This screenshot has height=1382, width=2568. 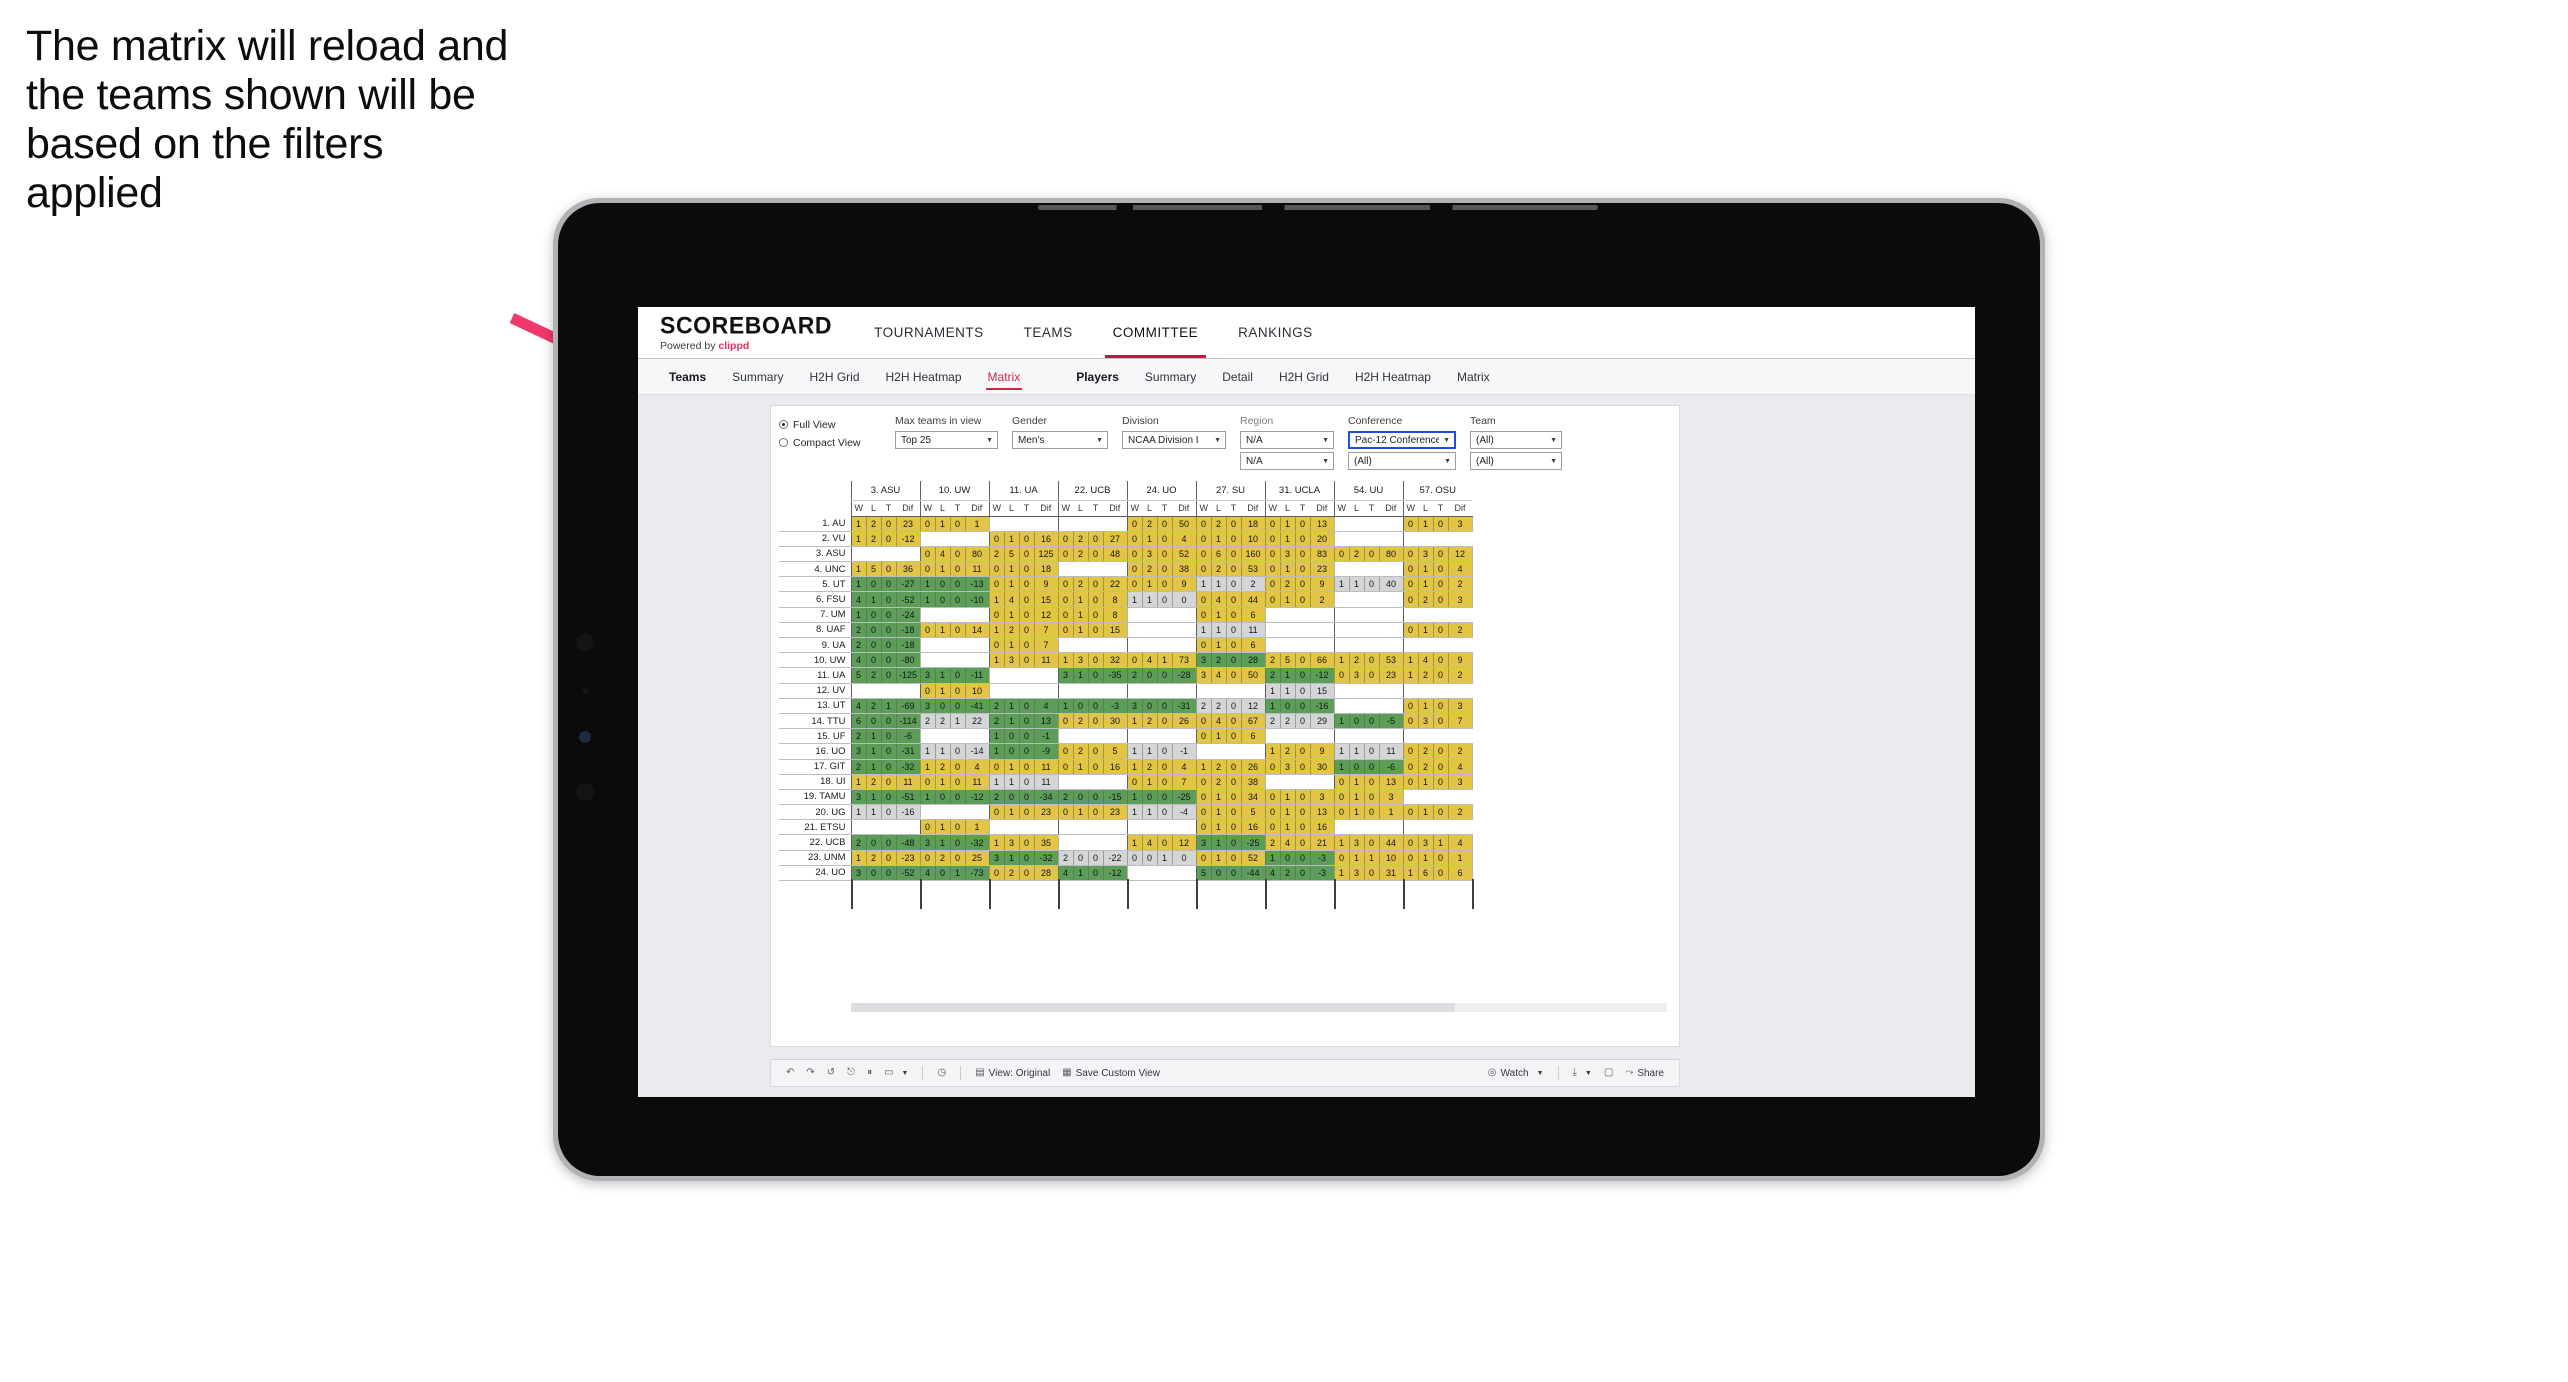 I want to click on matrix-cell: 50, so click(x=1184, y=524).